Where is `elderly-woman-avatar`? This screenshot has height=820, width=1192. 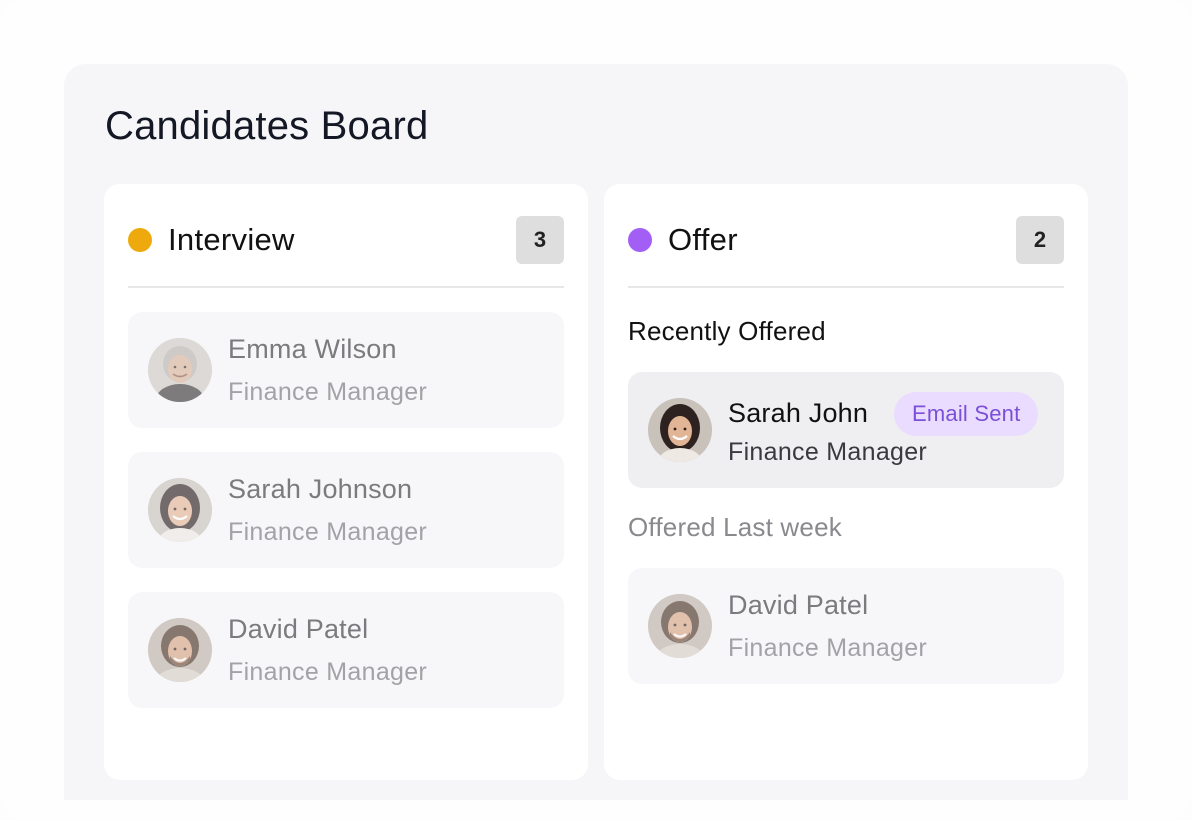
elderly-woman-avatar is located at coordinates (180, 370).